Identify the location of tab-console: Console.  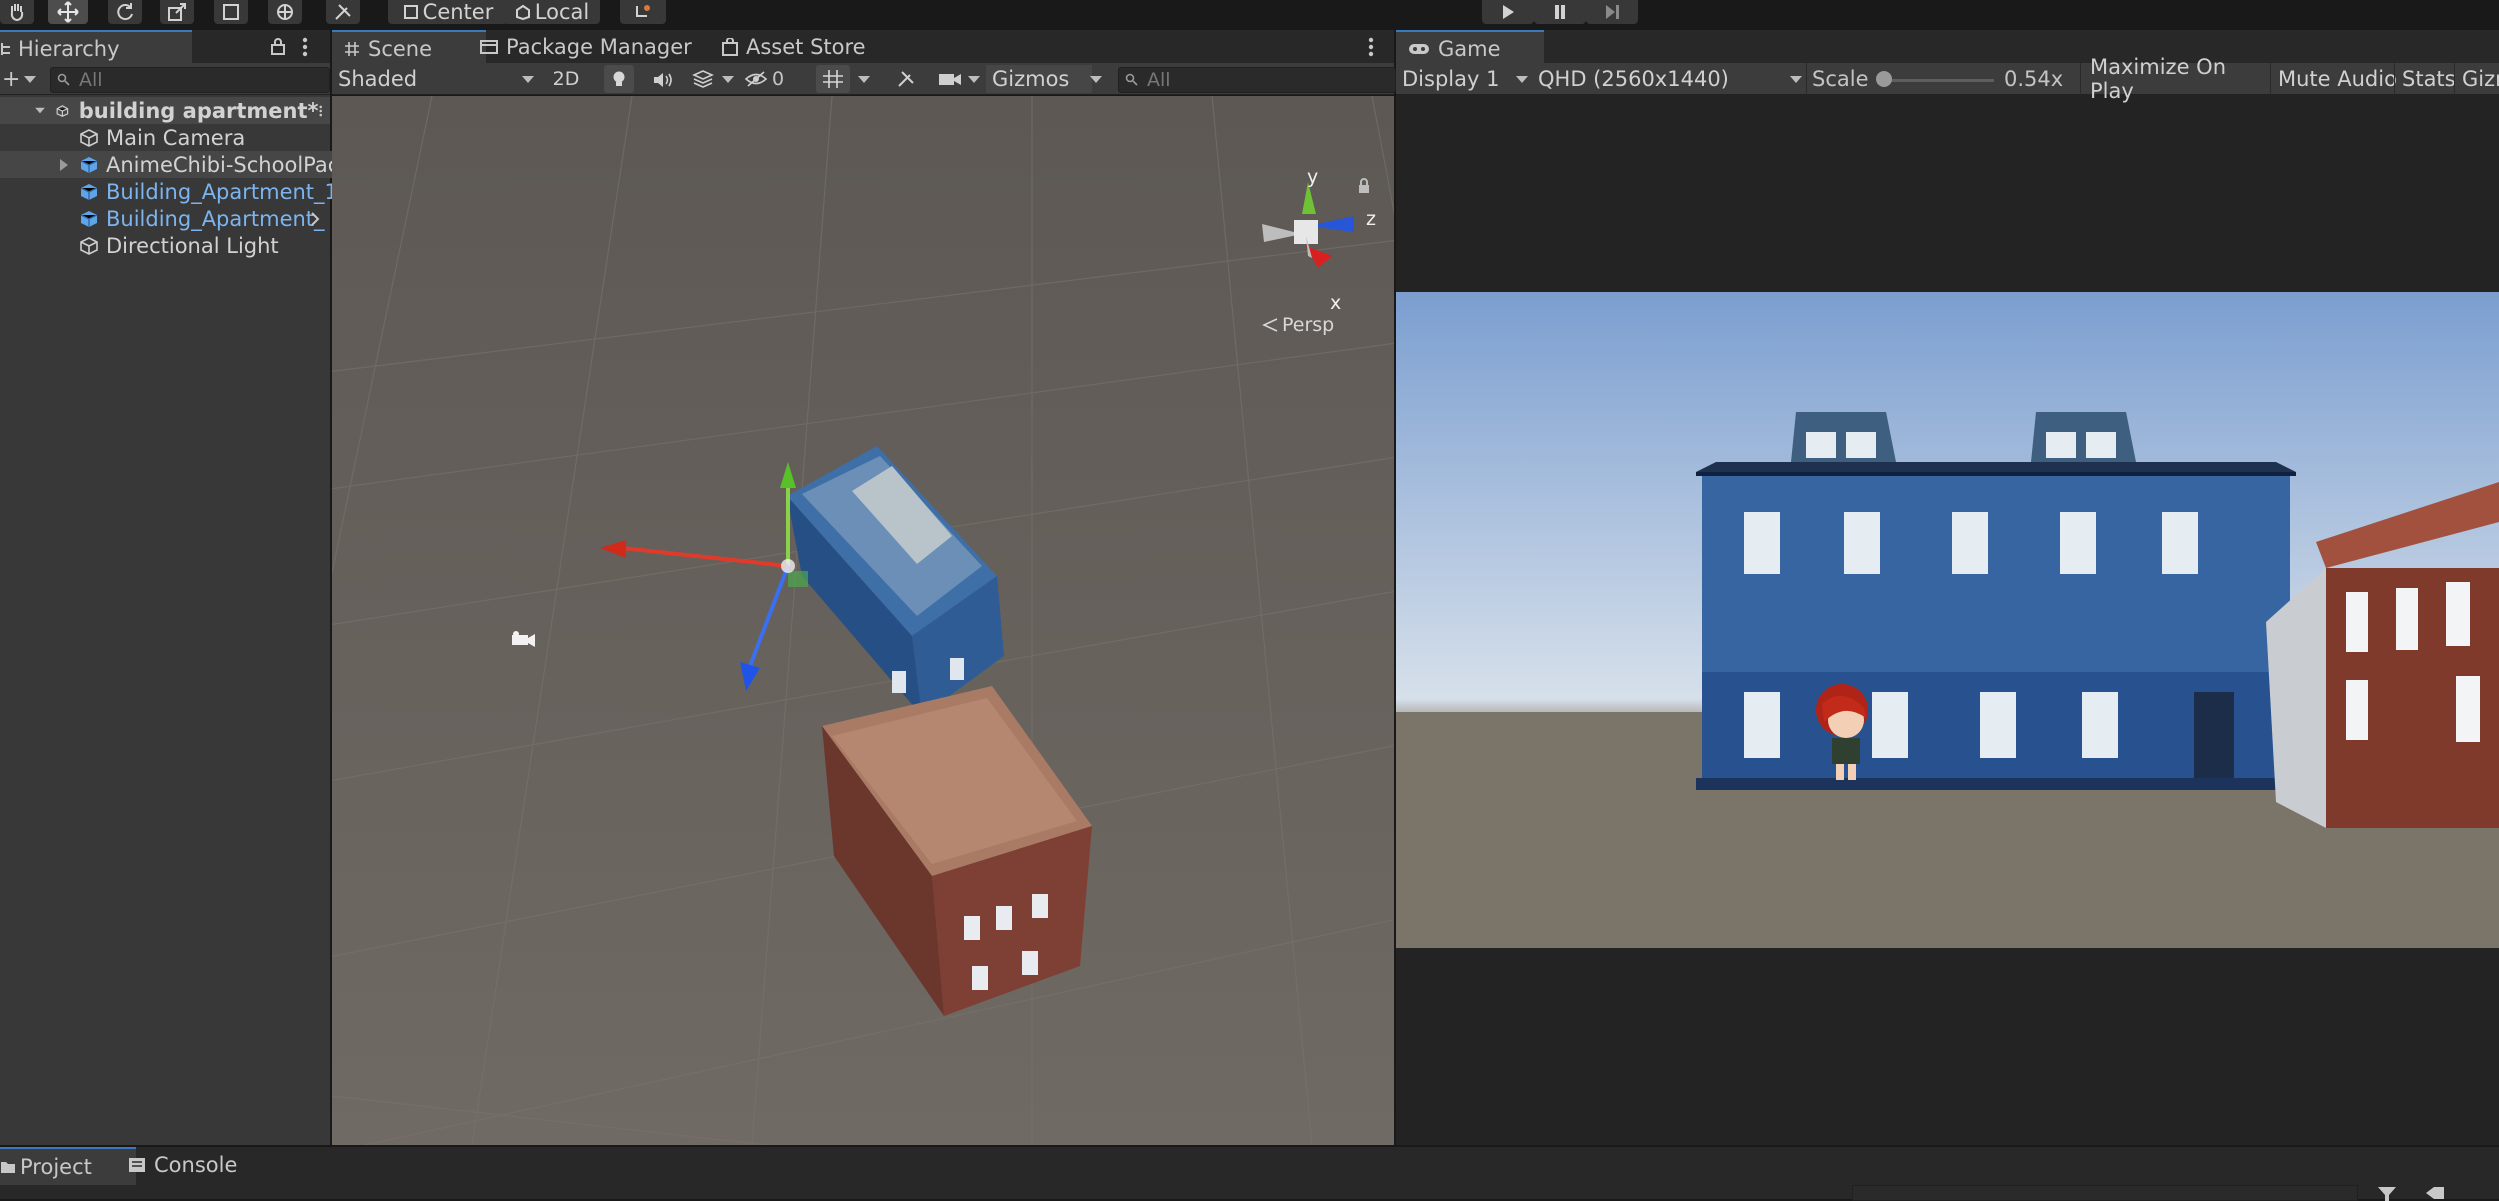
(182, 1165).